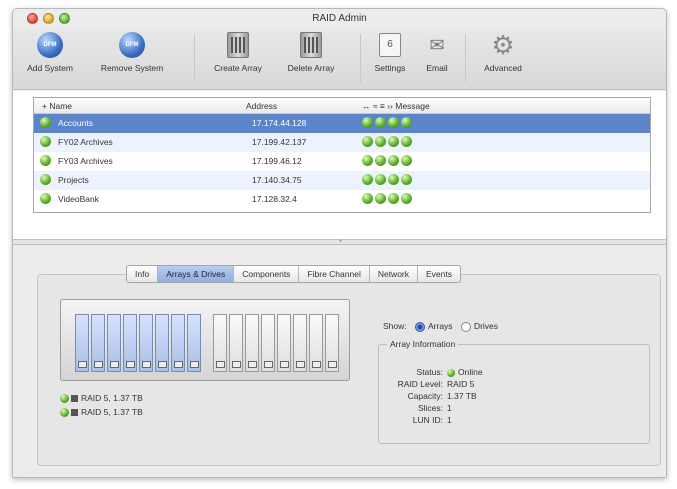 The height and width of the screenshot is (489, 677). What do you see at coordinates (427, 420) in the screenshot?
I see `lun-id-label: LUN ID:` at bounding box center [427, 420].